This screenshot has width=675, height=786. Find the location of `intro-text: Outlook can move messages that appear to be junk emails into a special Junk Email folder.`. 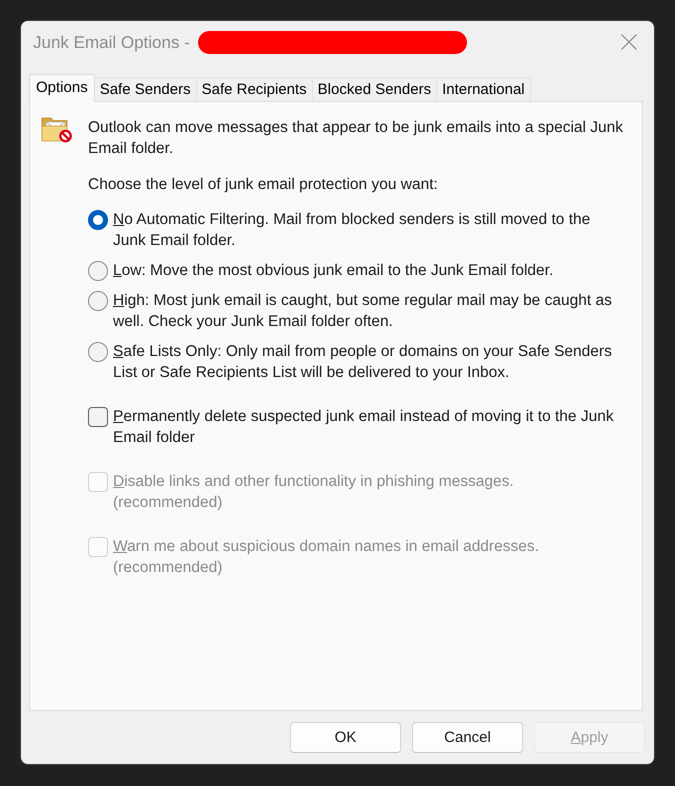

intro-text: Outlook can move messages that appear to be junk emails into a special Junk Email folder. is located at coordinates (356, 138).